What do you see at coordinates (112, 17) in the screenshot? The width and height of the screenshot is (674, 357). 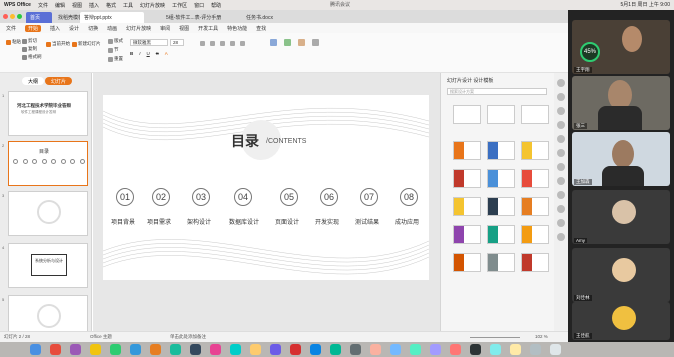 I see `tab-presentation: 答辩ppt.pptx` at bounding box center [112, 17].